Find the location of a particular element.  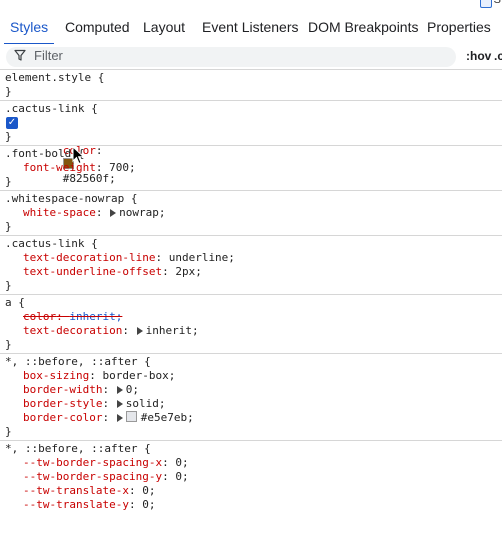

property-name: text-decoration-line is located at coordinates (89, 257).